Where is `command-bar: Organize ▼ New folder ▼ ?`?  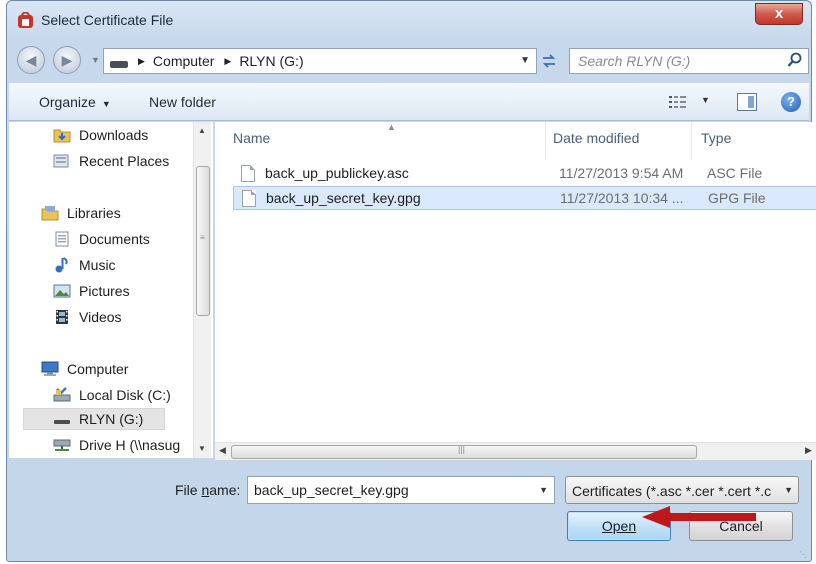
command-bar: Organize ▼ New folder ▼ ? is located at coordinates (409, 102).